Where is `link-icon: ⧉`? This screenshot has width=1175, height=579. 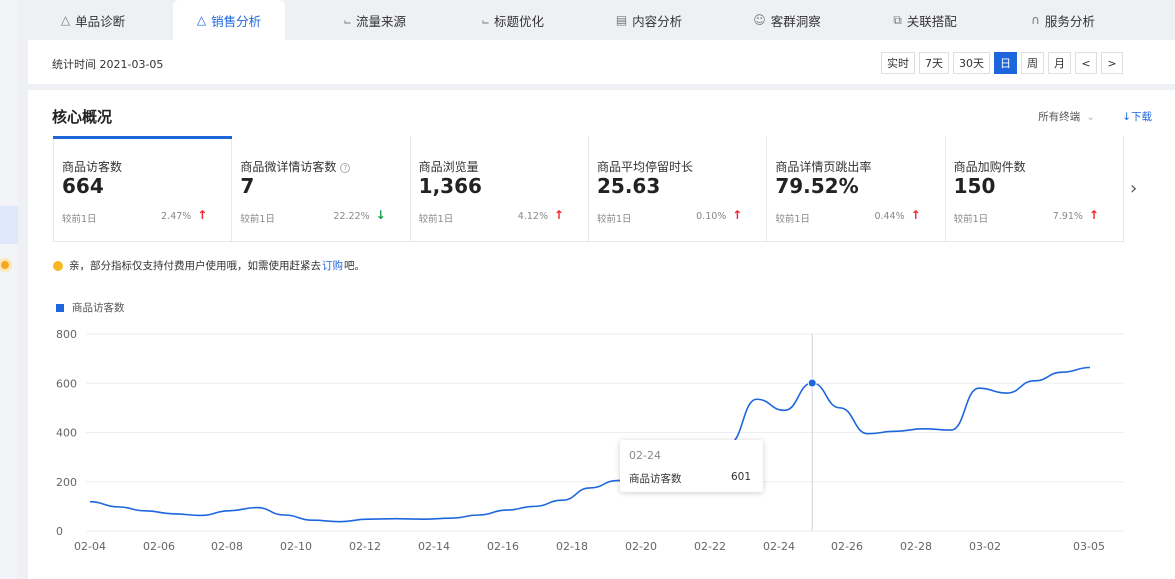 link-icon: ⧉ is located at coordinates (897, 19).